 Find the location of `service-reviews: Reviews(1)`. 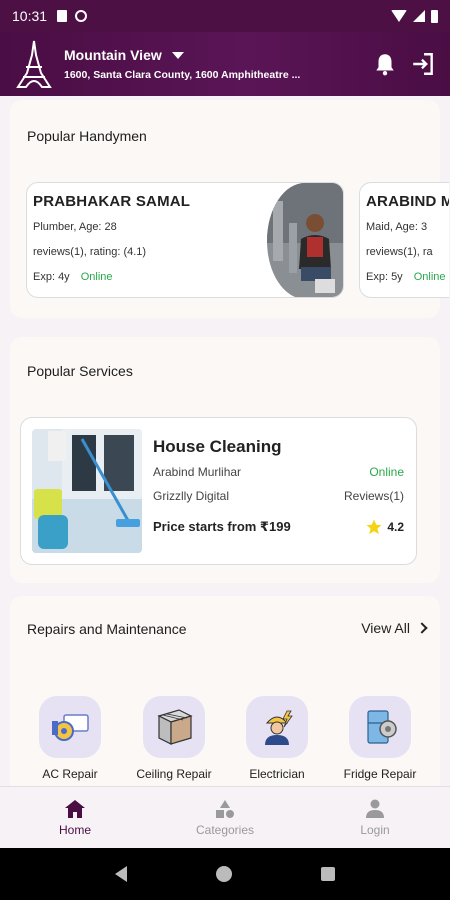

service-reviews: Reviews(1) is located at coordinates (373, 496).